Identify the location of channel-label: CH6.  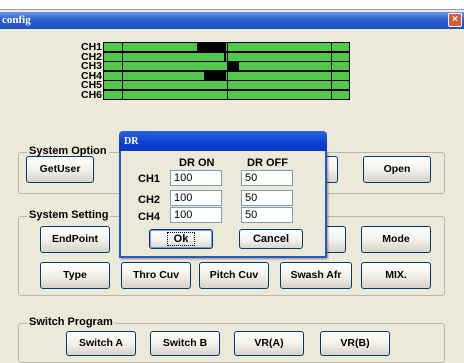
(91, 95).